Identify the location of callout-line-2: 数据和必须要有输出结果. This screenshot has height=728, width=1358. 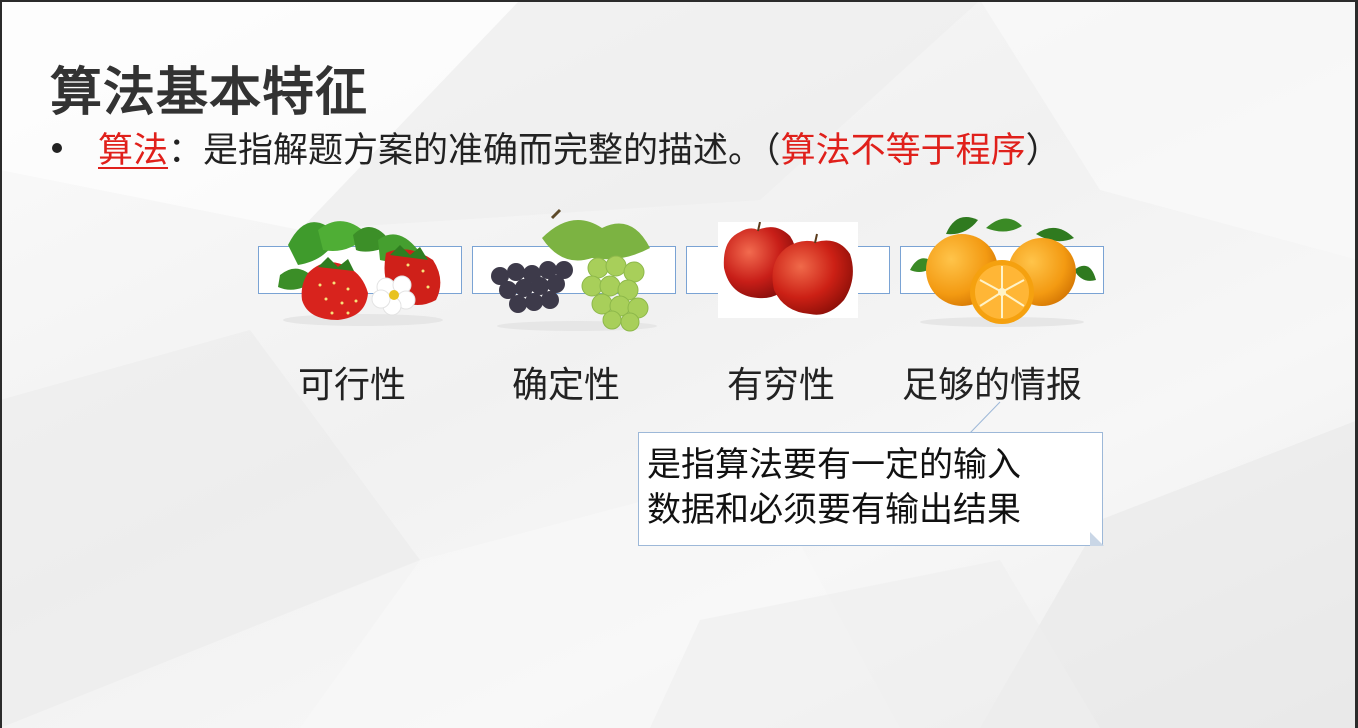
(834, 510).